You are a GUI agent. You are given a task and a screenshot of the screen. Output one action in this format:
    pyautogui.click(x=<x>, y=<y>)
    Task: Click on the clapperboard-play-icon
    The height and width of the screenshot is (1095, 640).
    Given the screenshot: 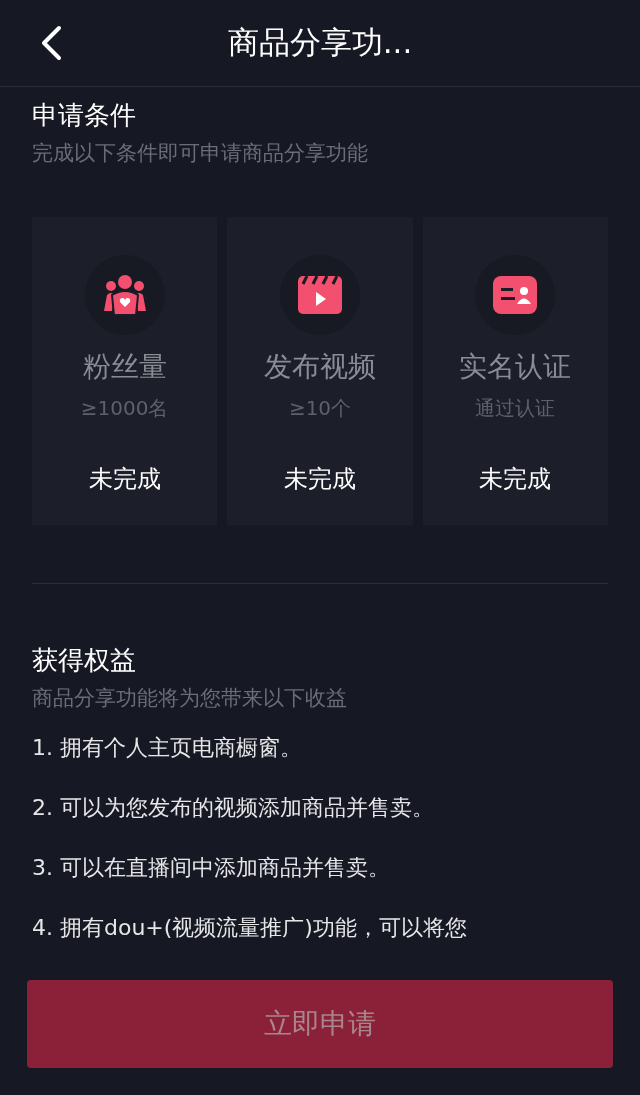 What is the action you would take?
    pyautogui.click(x=320, y=295)
    